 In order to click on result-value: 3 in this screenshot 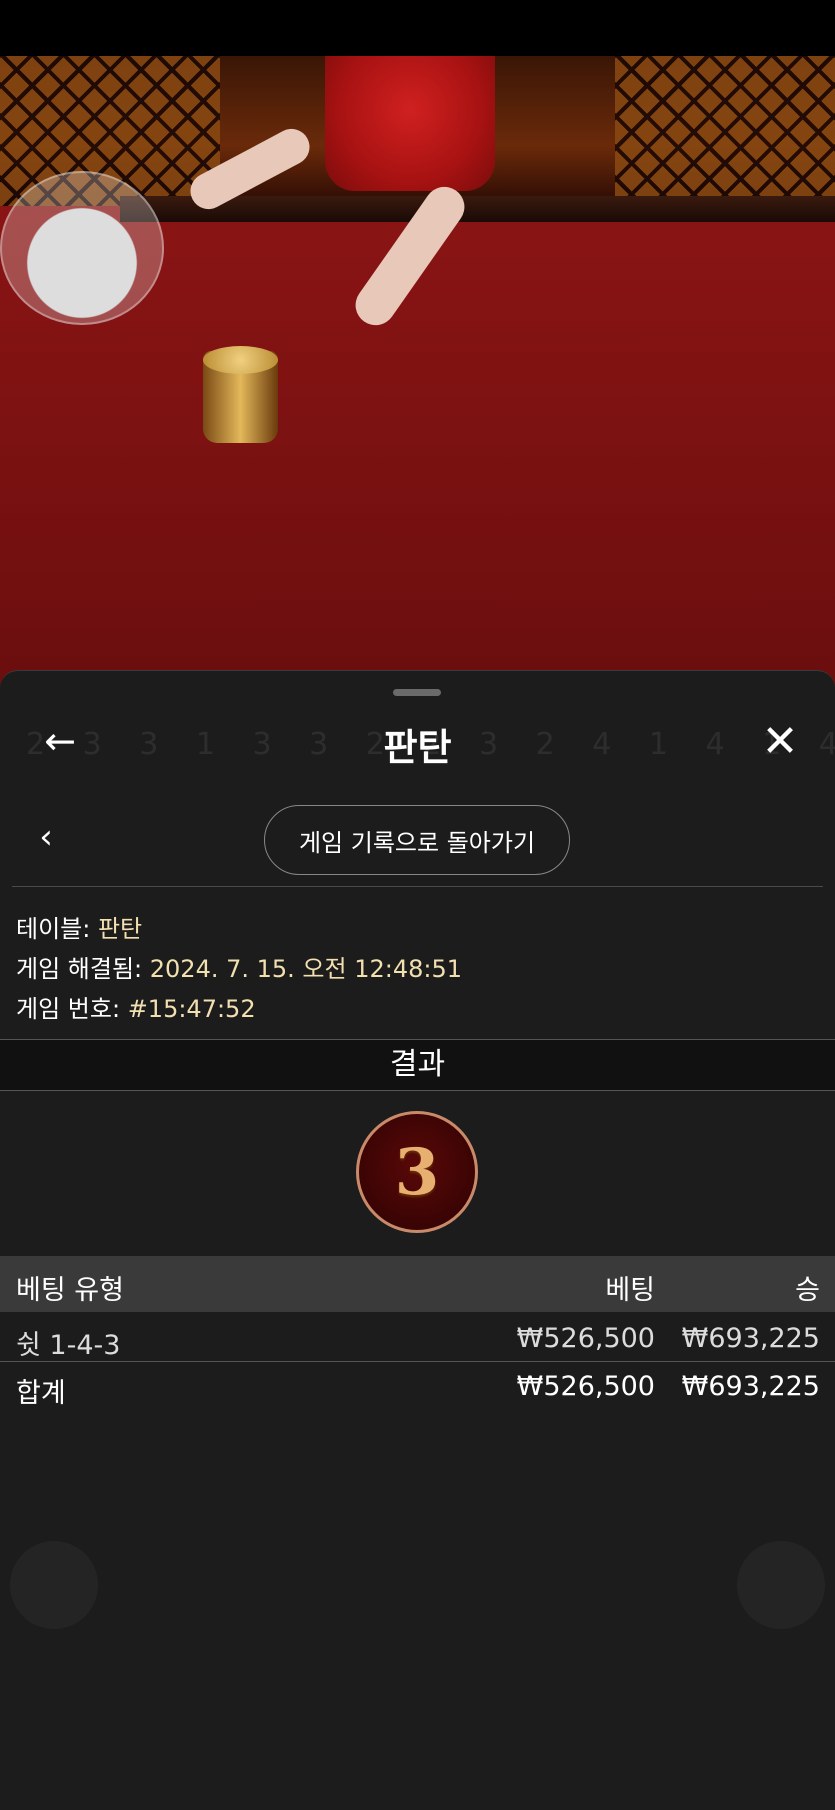, I will do `click(417, 1172)`.